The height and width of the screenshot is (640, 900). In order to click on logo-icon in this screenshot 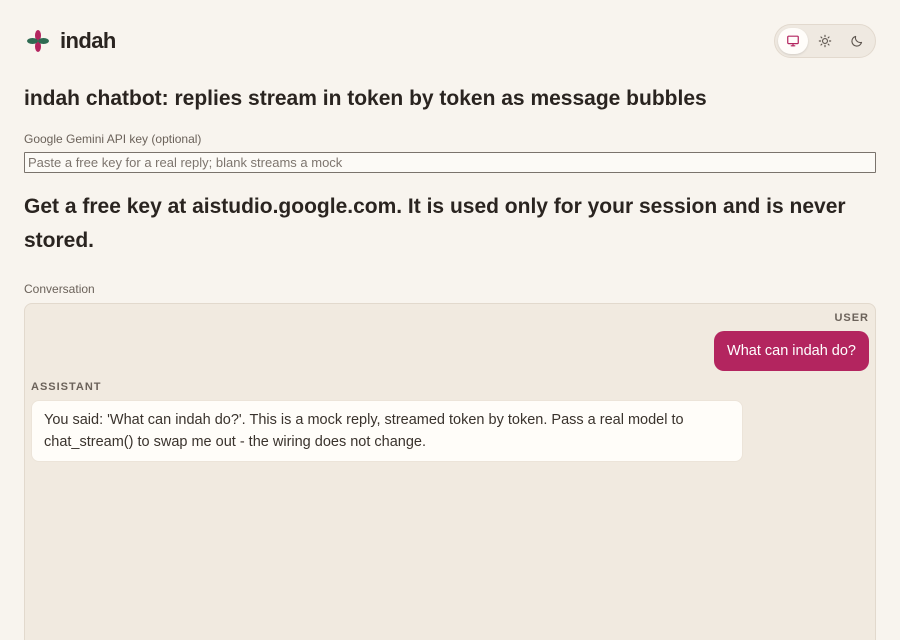, I will do `click(38, 41)`.